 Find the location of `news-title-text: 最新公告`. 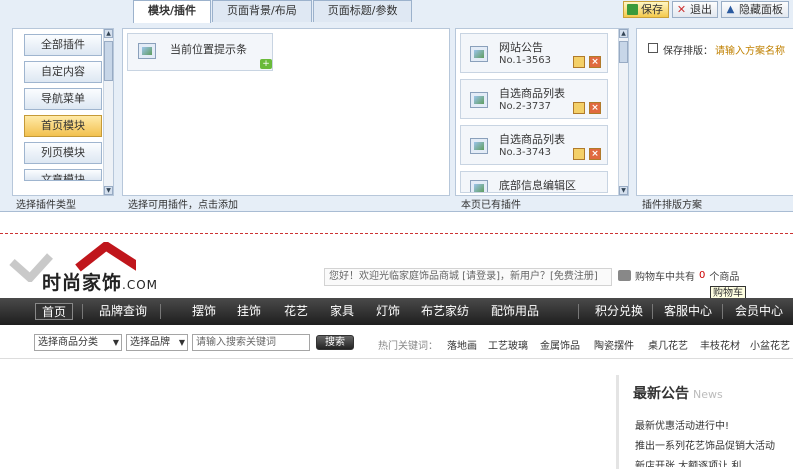

news-title-text: 最新公告 is located at coordinates (661, 394).